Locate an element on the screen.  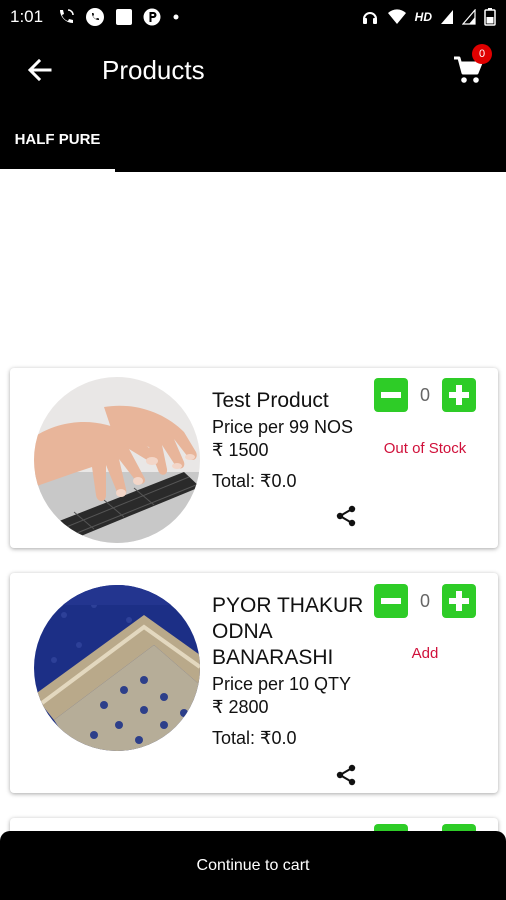
stock-status-label: Out of Stock is located at coordinates (425, 448).